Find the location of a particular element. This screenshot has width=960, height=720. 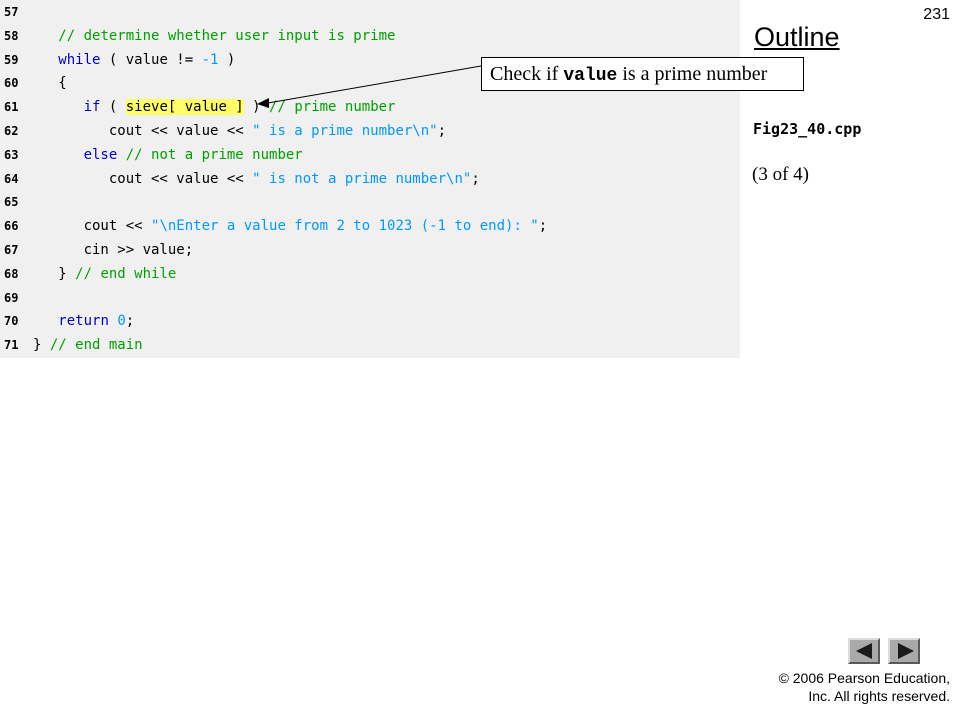

next-slide-button is located at coordinates (904, 651).